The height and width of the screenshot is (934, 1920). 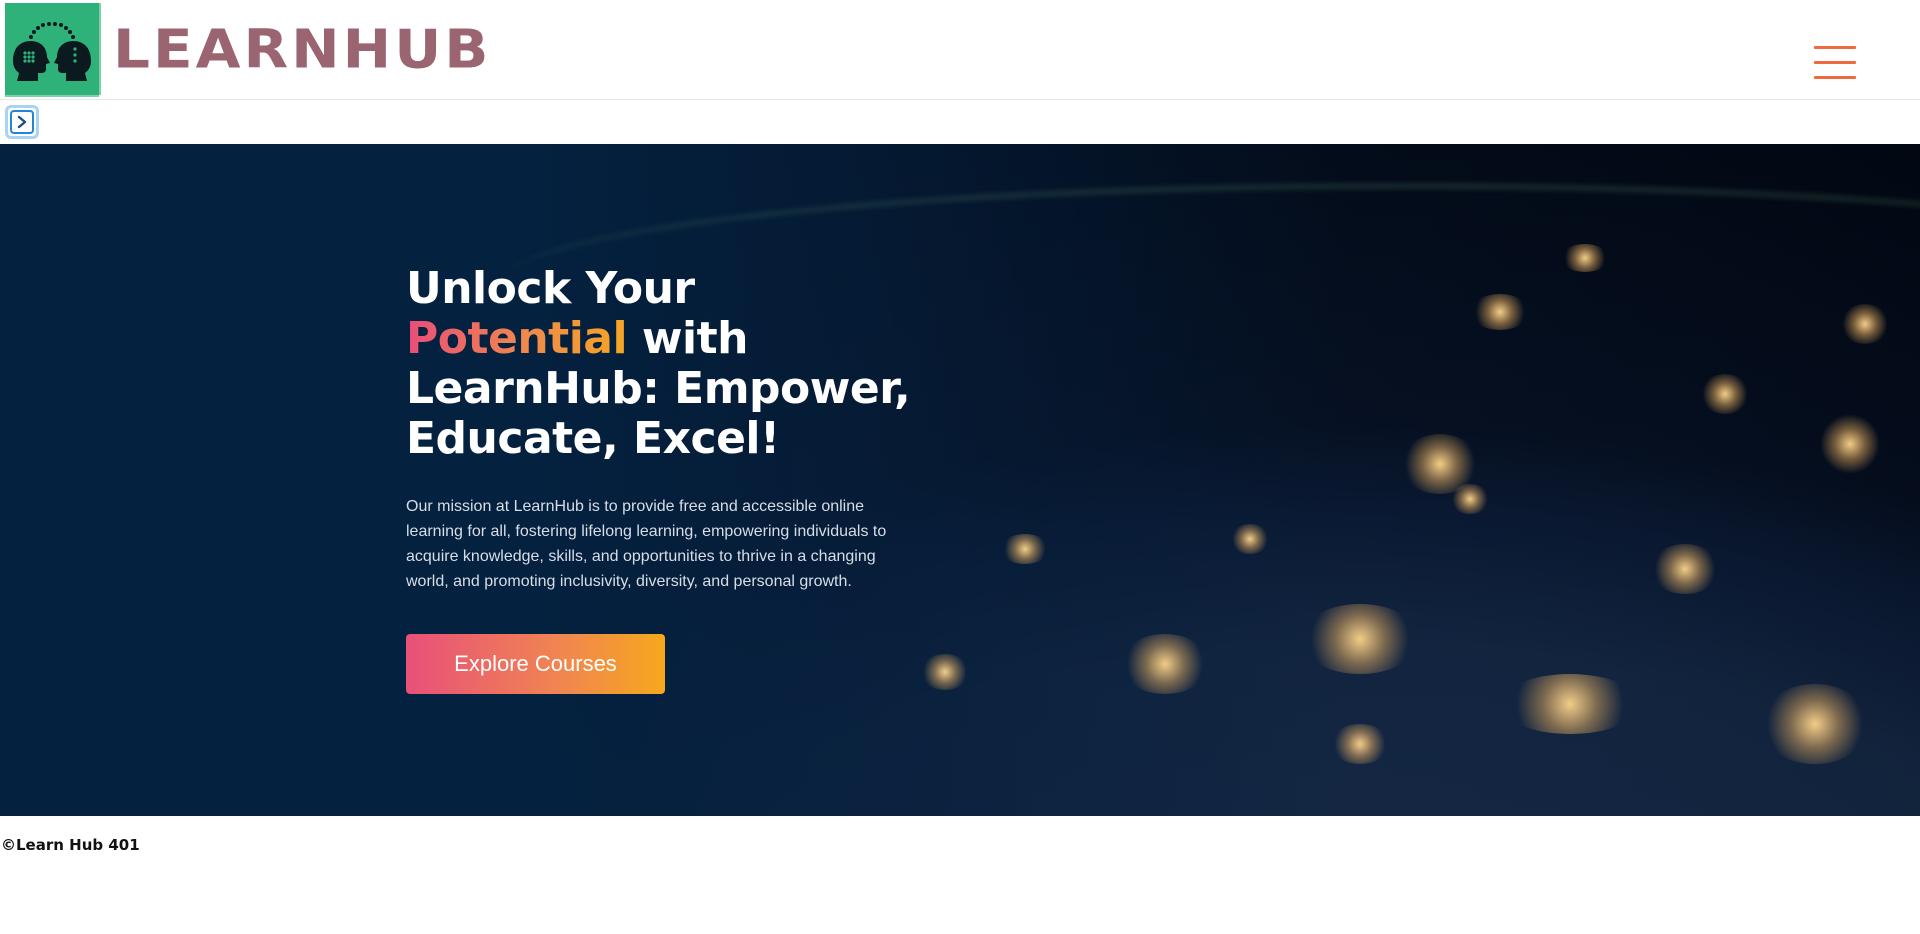 What do you see at coordinates (302, 49) in the screenshot?
I see `logo-text: LEARNHUB` at bounding box center [302, 49].